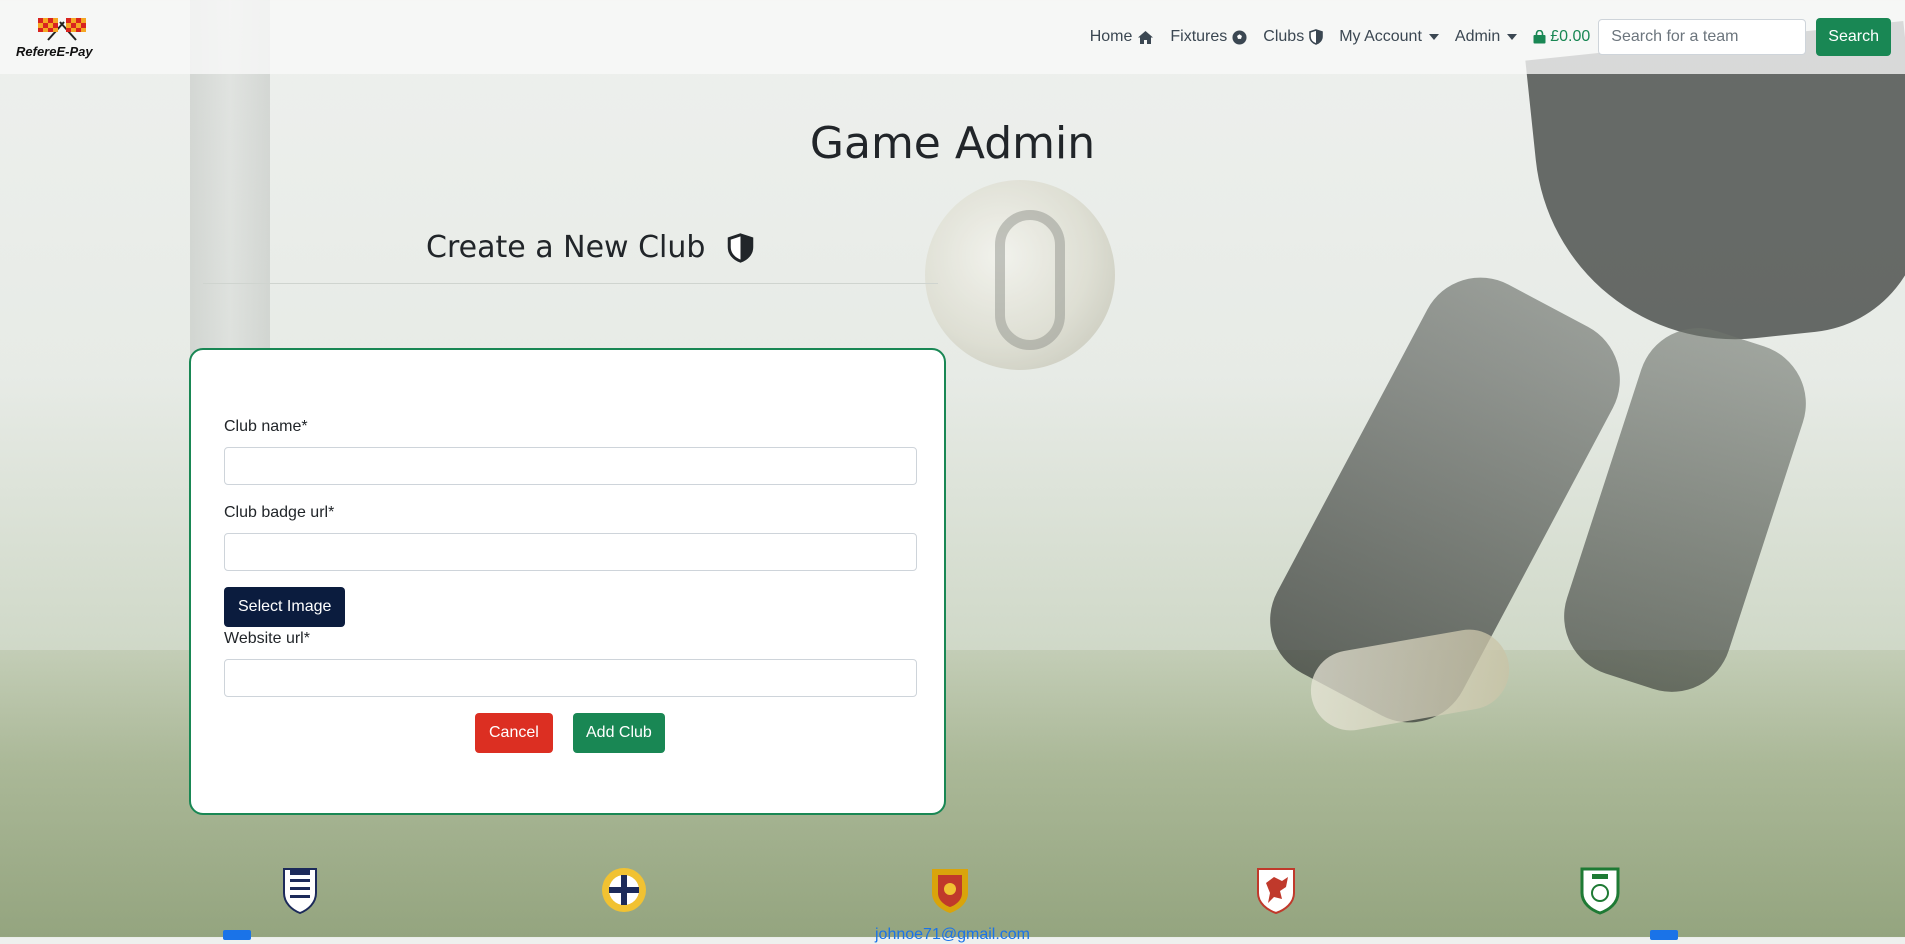 This screenshot has height=944, width=1905. What do you see at coordinates (1111, 36) in the screenshot?
I see `nav-home-label: Home` at bounding box center [1111, 36].